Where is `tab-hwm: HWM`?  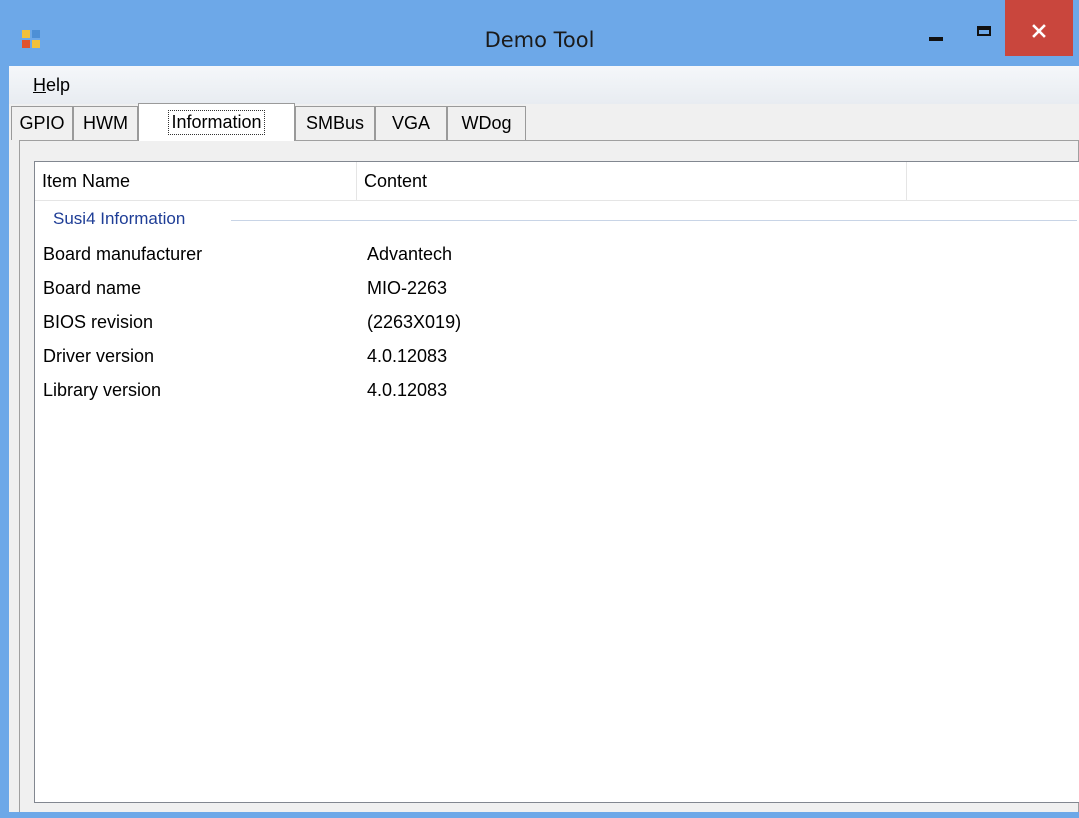 tab-hwm: HWM is located at coordinates (105, 123).